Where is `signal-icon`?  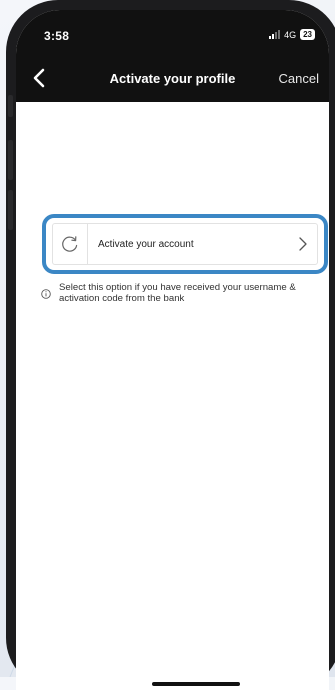
signal-icon is located at coordinates (275, 34).